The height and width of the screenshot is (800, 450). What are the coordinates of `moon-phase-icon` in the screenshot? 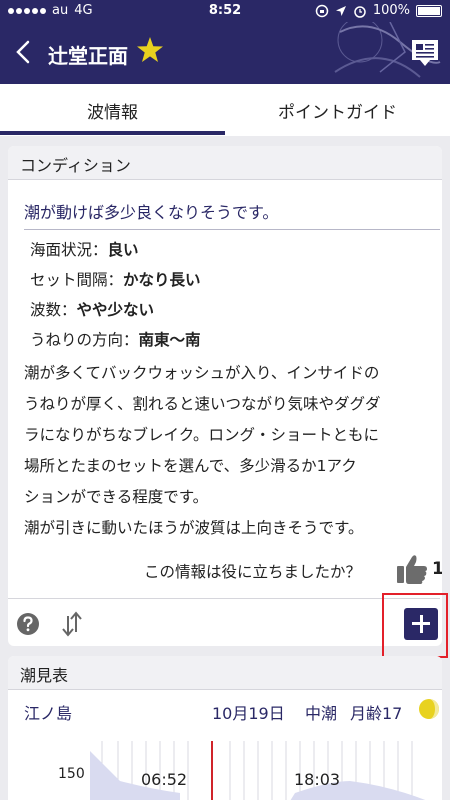 It's located at (429, 709).